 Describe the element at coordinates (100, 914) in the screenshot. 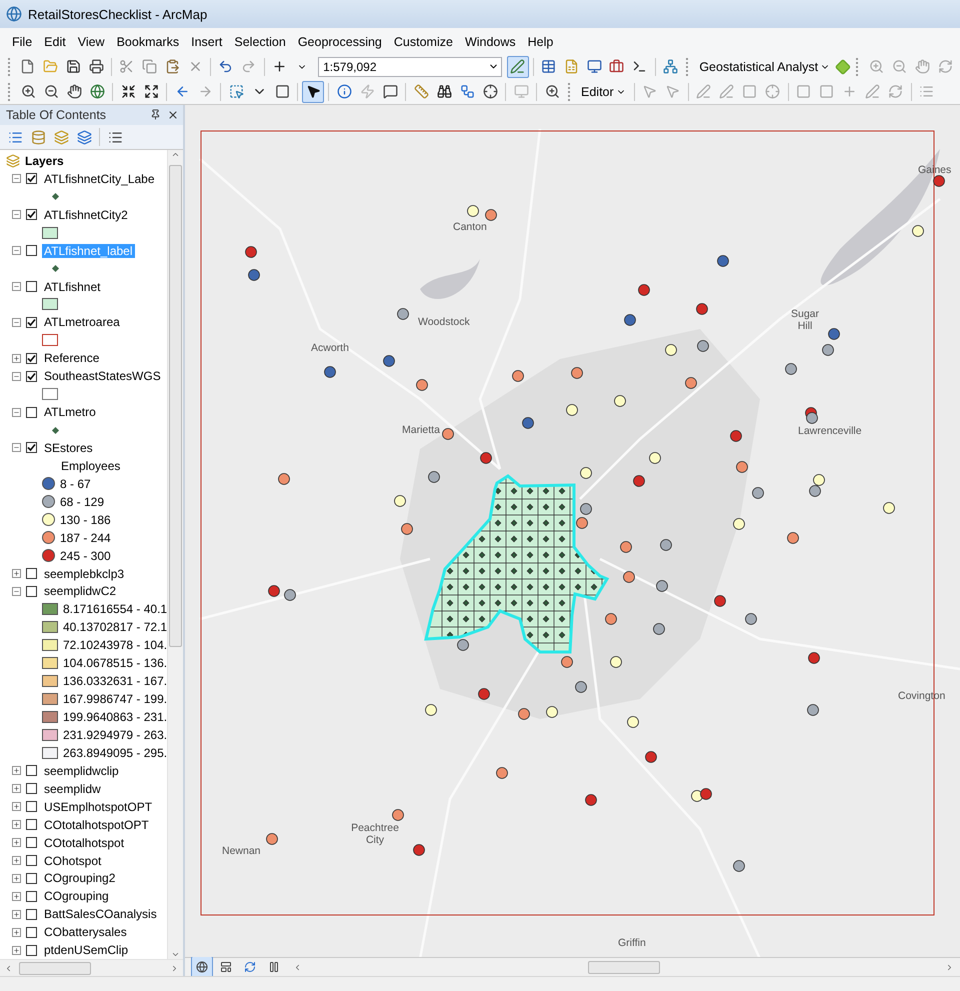

I see `layer-name: BattSalesCOanalysis` at that location.